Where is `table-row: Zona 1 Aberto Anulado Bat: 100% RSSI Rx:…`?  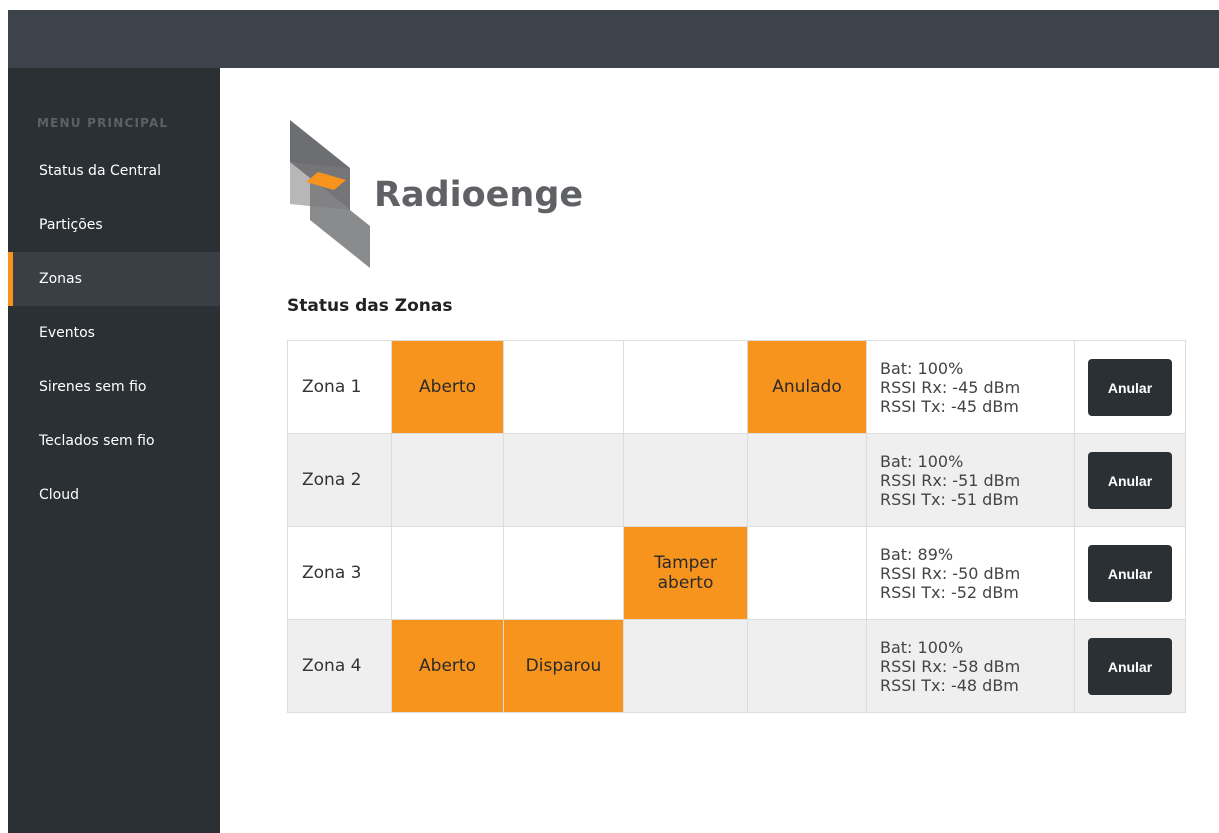
table-row: Zona 1 Aberto Anulado Bat: 100% RSSI Rx:… is located at coordinates (736, 387).